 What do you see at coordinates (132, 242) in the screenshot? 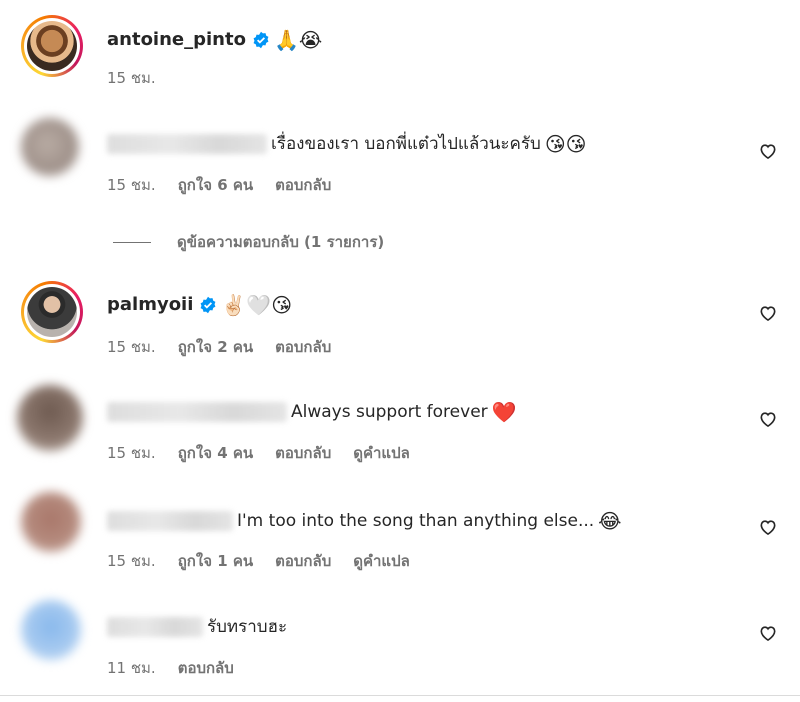
I see `replies-divider` at bounding box center [132, 242].